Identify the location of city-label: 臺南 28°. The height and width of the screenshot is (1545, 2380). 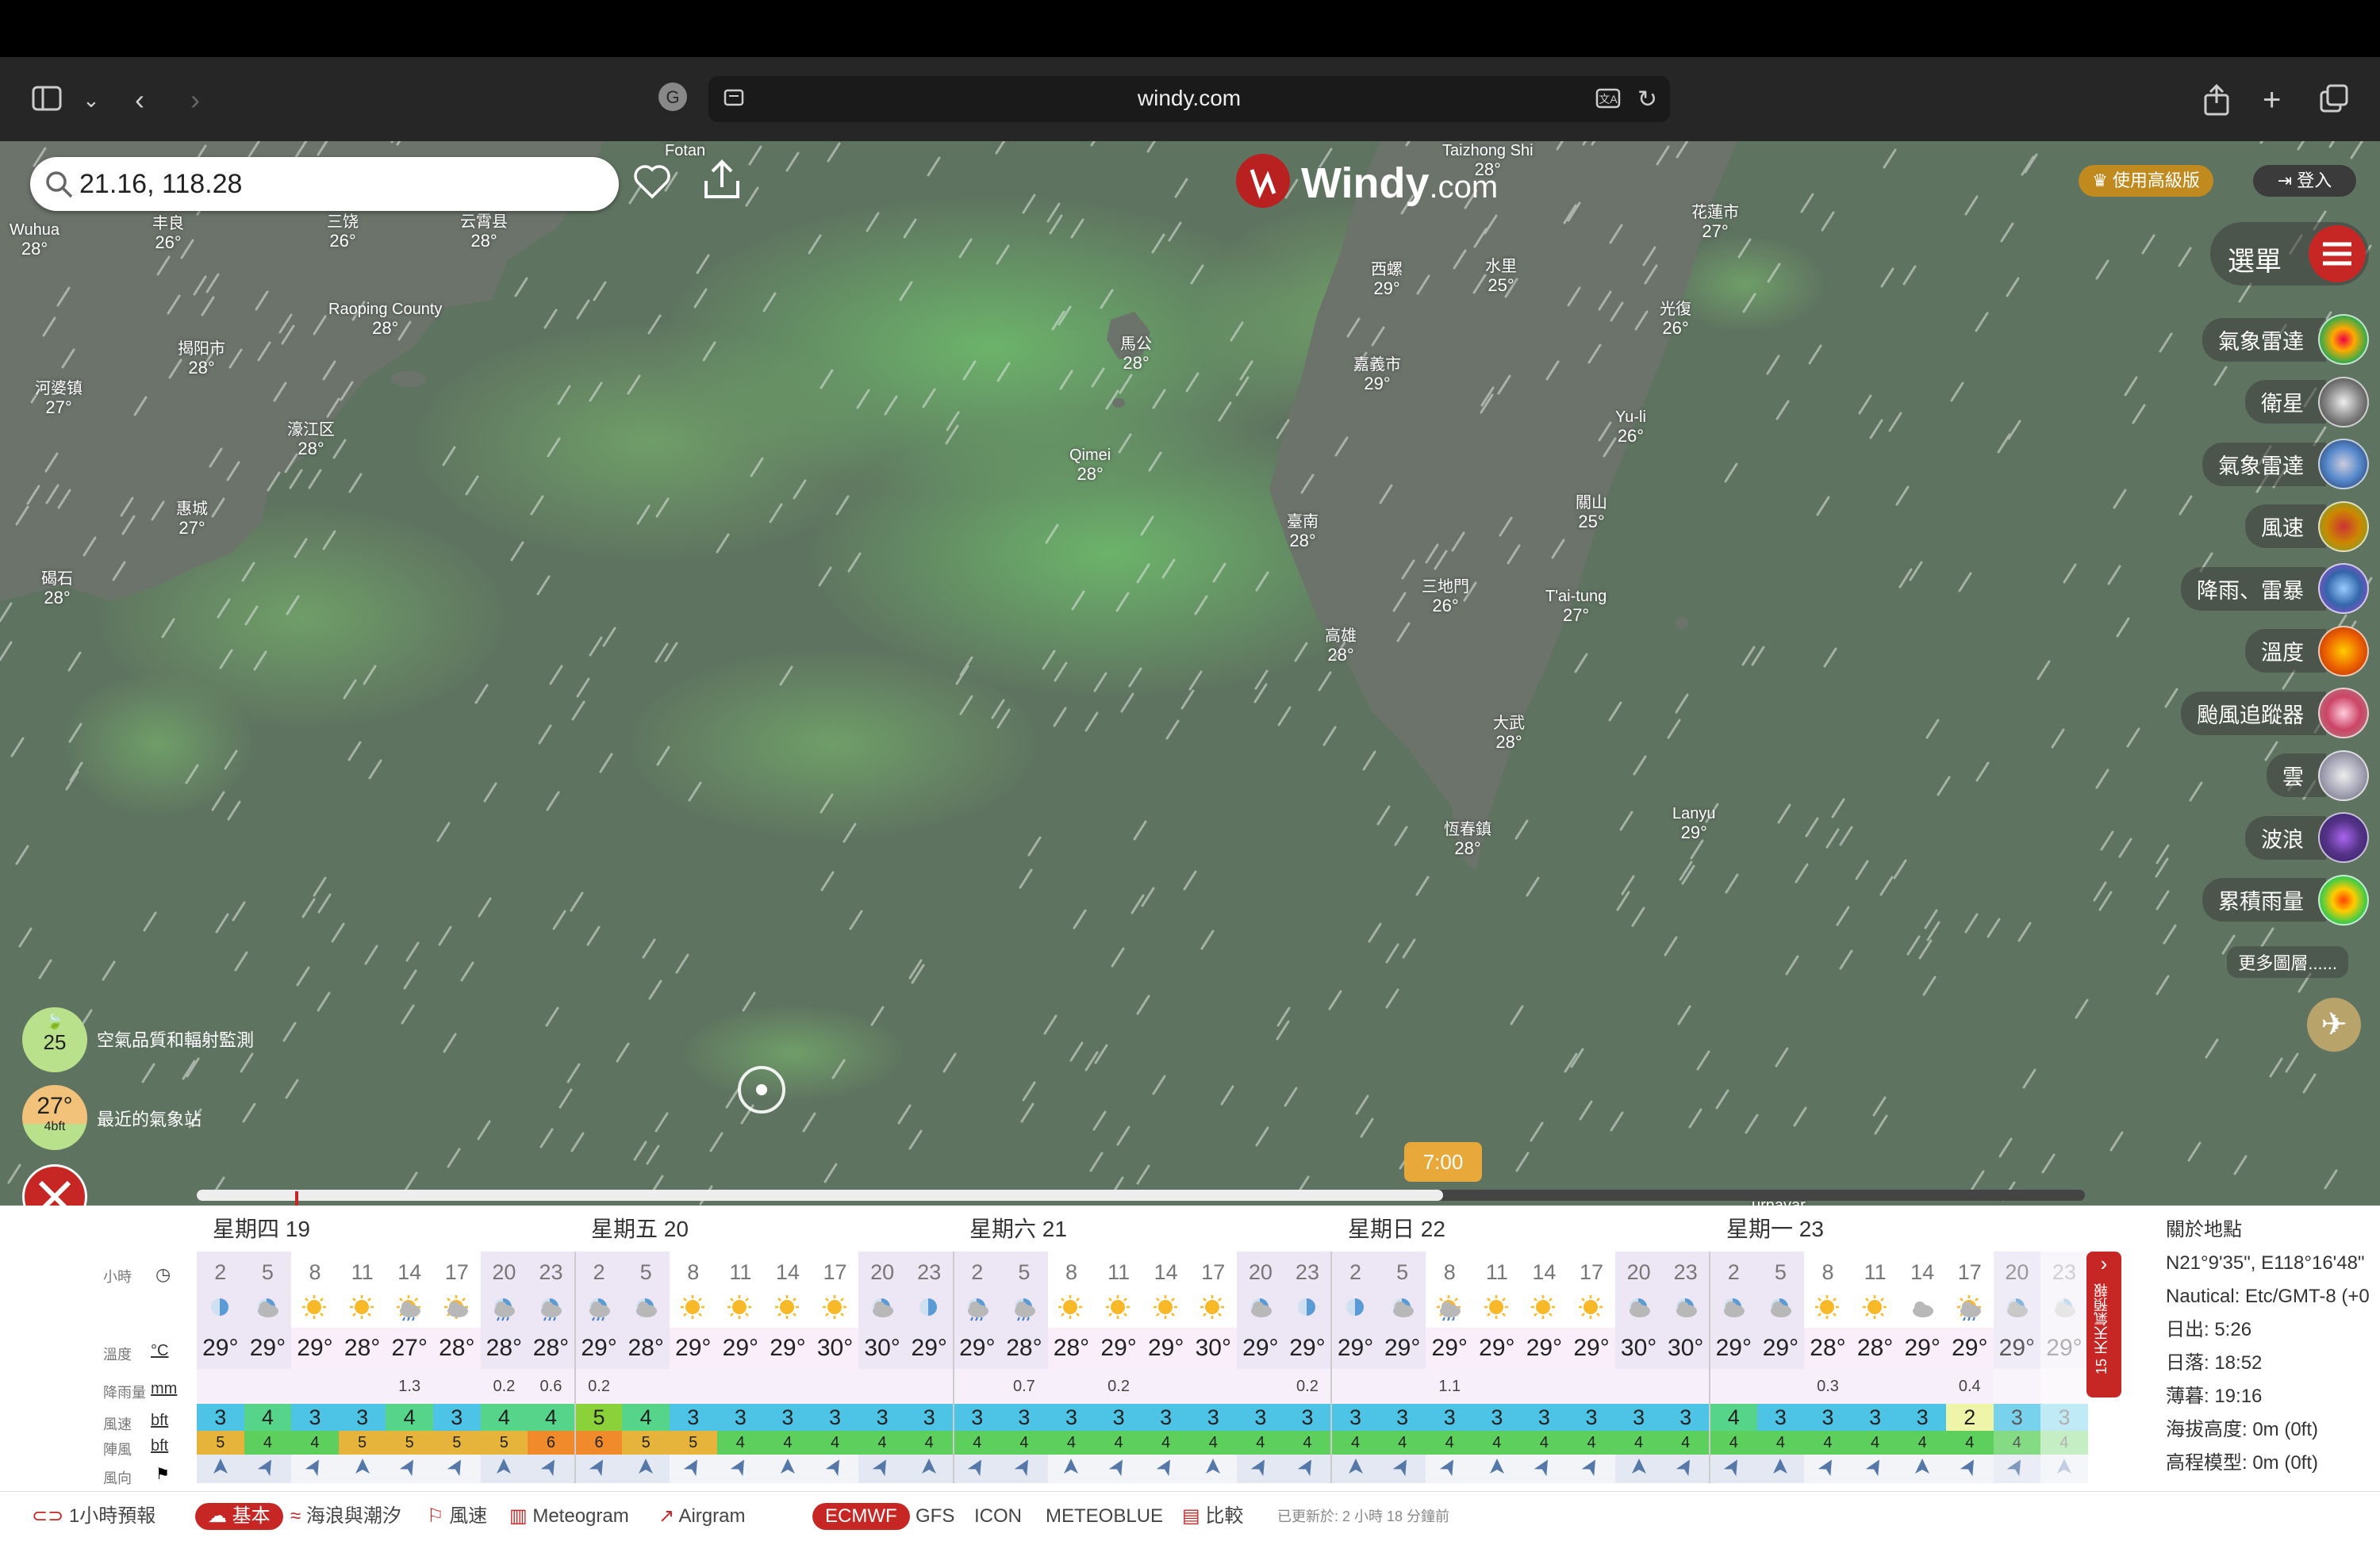
(1303, 531).